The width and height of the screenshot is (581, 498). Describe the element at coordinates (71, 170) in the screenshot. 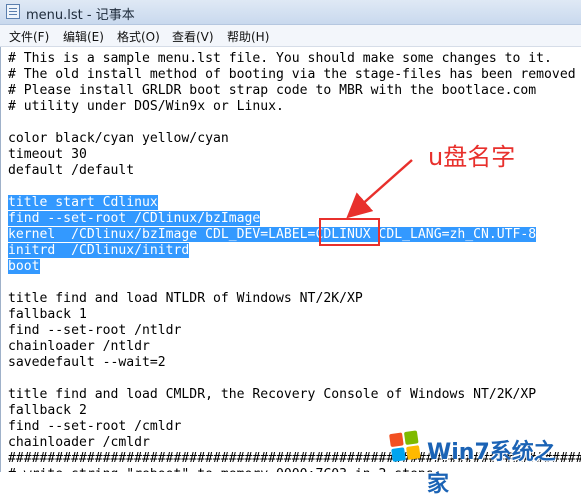

I see `text-line-content: default /default` at that location.